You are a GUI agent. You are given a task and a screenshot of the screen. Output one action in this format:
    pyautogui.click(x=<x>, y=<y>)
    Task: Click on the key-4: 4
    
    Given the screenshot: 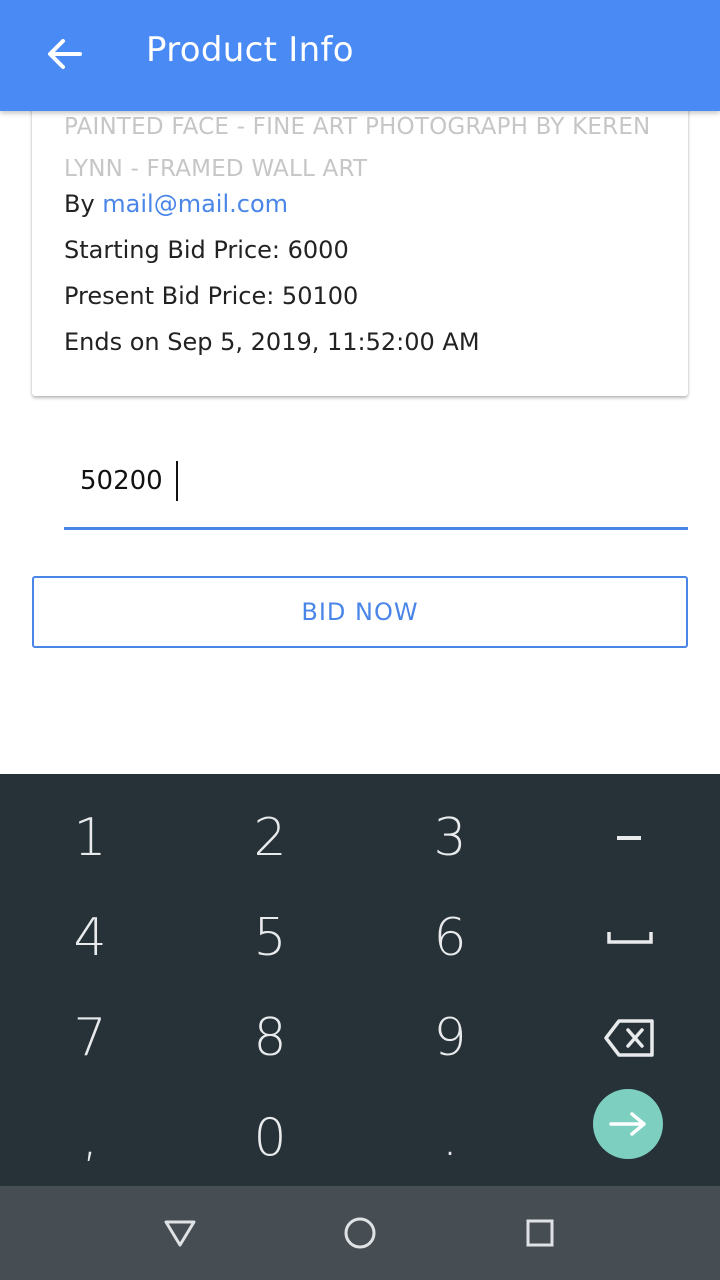 What is the action you would take?
    pyautogui.click(x=90, y=938)
    